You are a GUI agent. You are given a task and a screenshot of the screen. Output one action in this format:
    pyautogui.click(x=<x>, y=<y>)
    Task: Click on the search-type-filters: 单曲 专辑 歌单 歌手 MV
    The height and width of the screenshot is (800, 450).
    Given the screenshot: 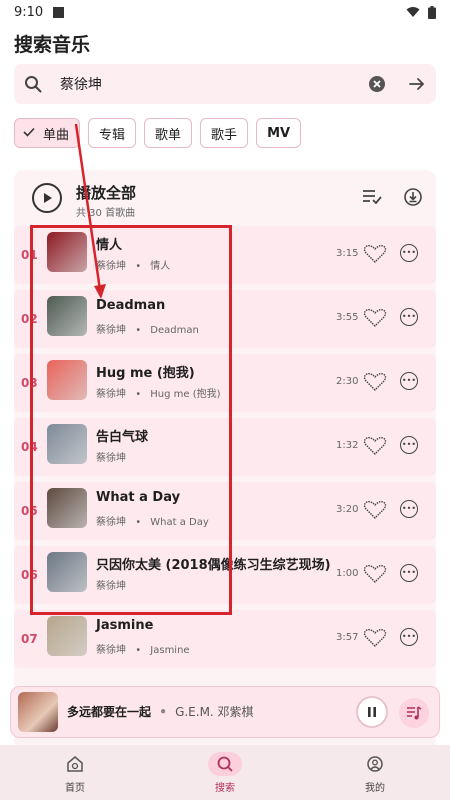 What is the action you would take?
    pyautogui.click(x=158, y=133)
    